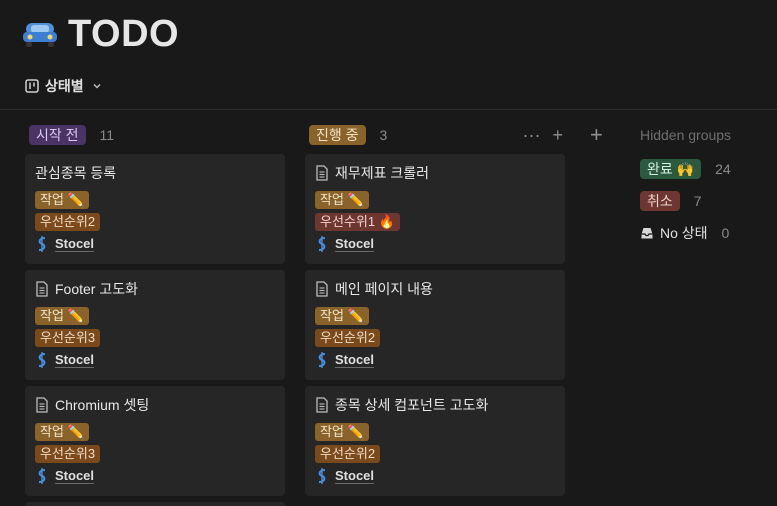 The image size is (777, 506). Describe the element at coordinates (660, 201) in the screenshot. I see `status-pill: 취소` at that location.